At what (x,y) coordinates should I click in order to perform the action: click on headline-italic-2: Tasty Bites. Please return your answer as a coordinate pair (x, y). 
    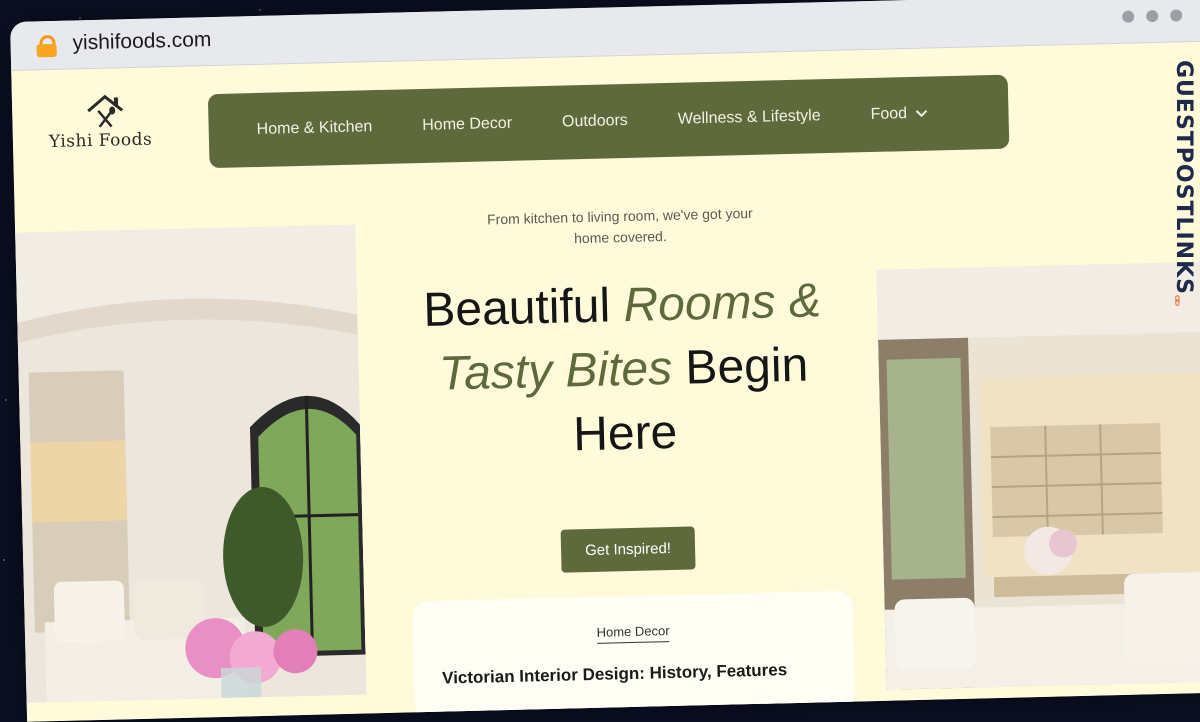
    Looking at the image, I should click on (555, 371).